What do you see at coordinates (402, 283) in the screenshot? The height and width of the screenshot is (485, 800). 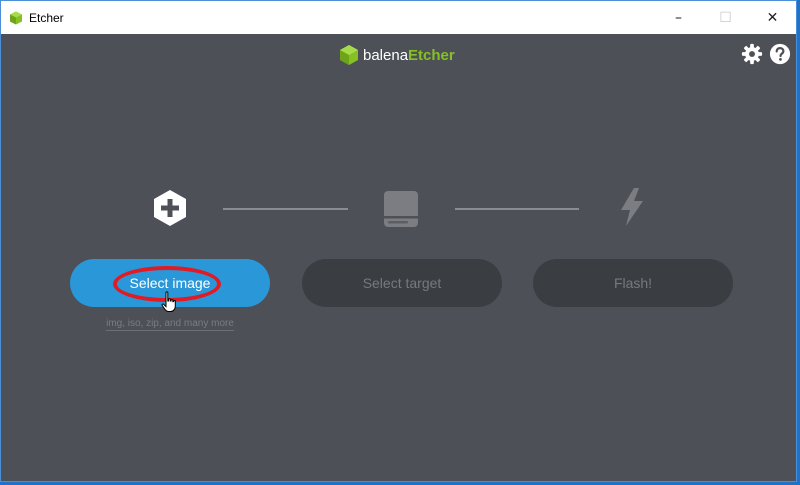 I see `select-target-button: Select target` at bounding box center [402, 283].